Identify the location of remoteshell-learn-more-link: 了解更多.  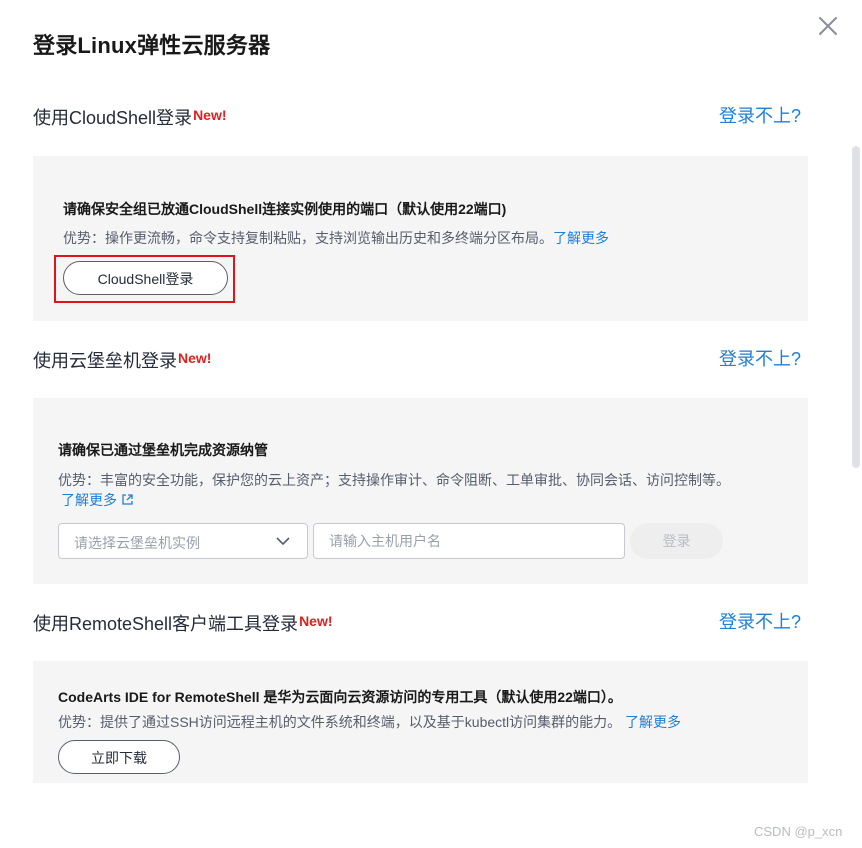
(653, 722).